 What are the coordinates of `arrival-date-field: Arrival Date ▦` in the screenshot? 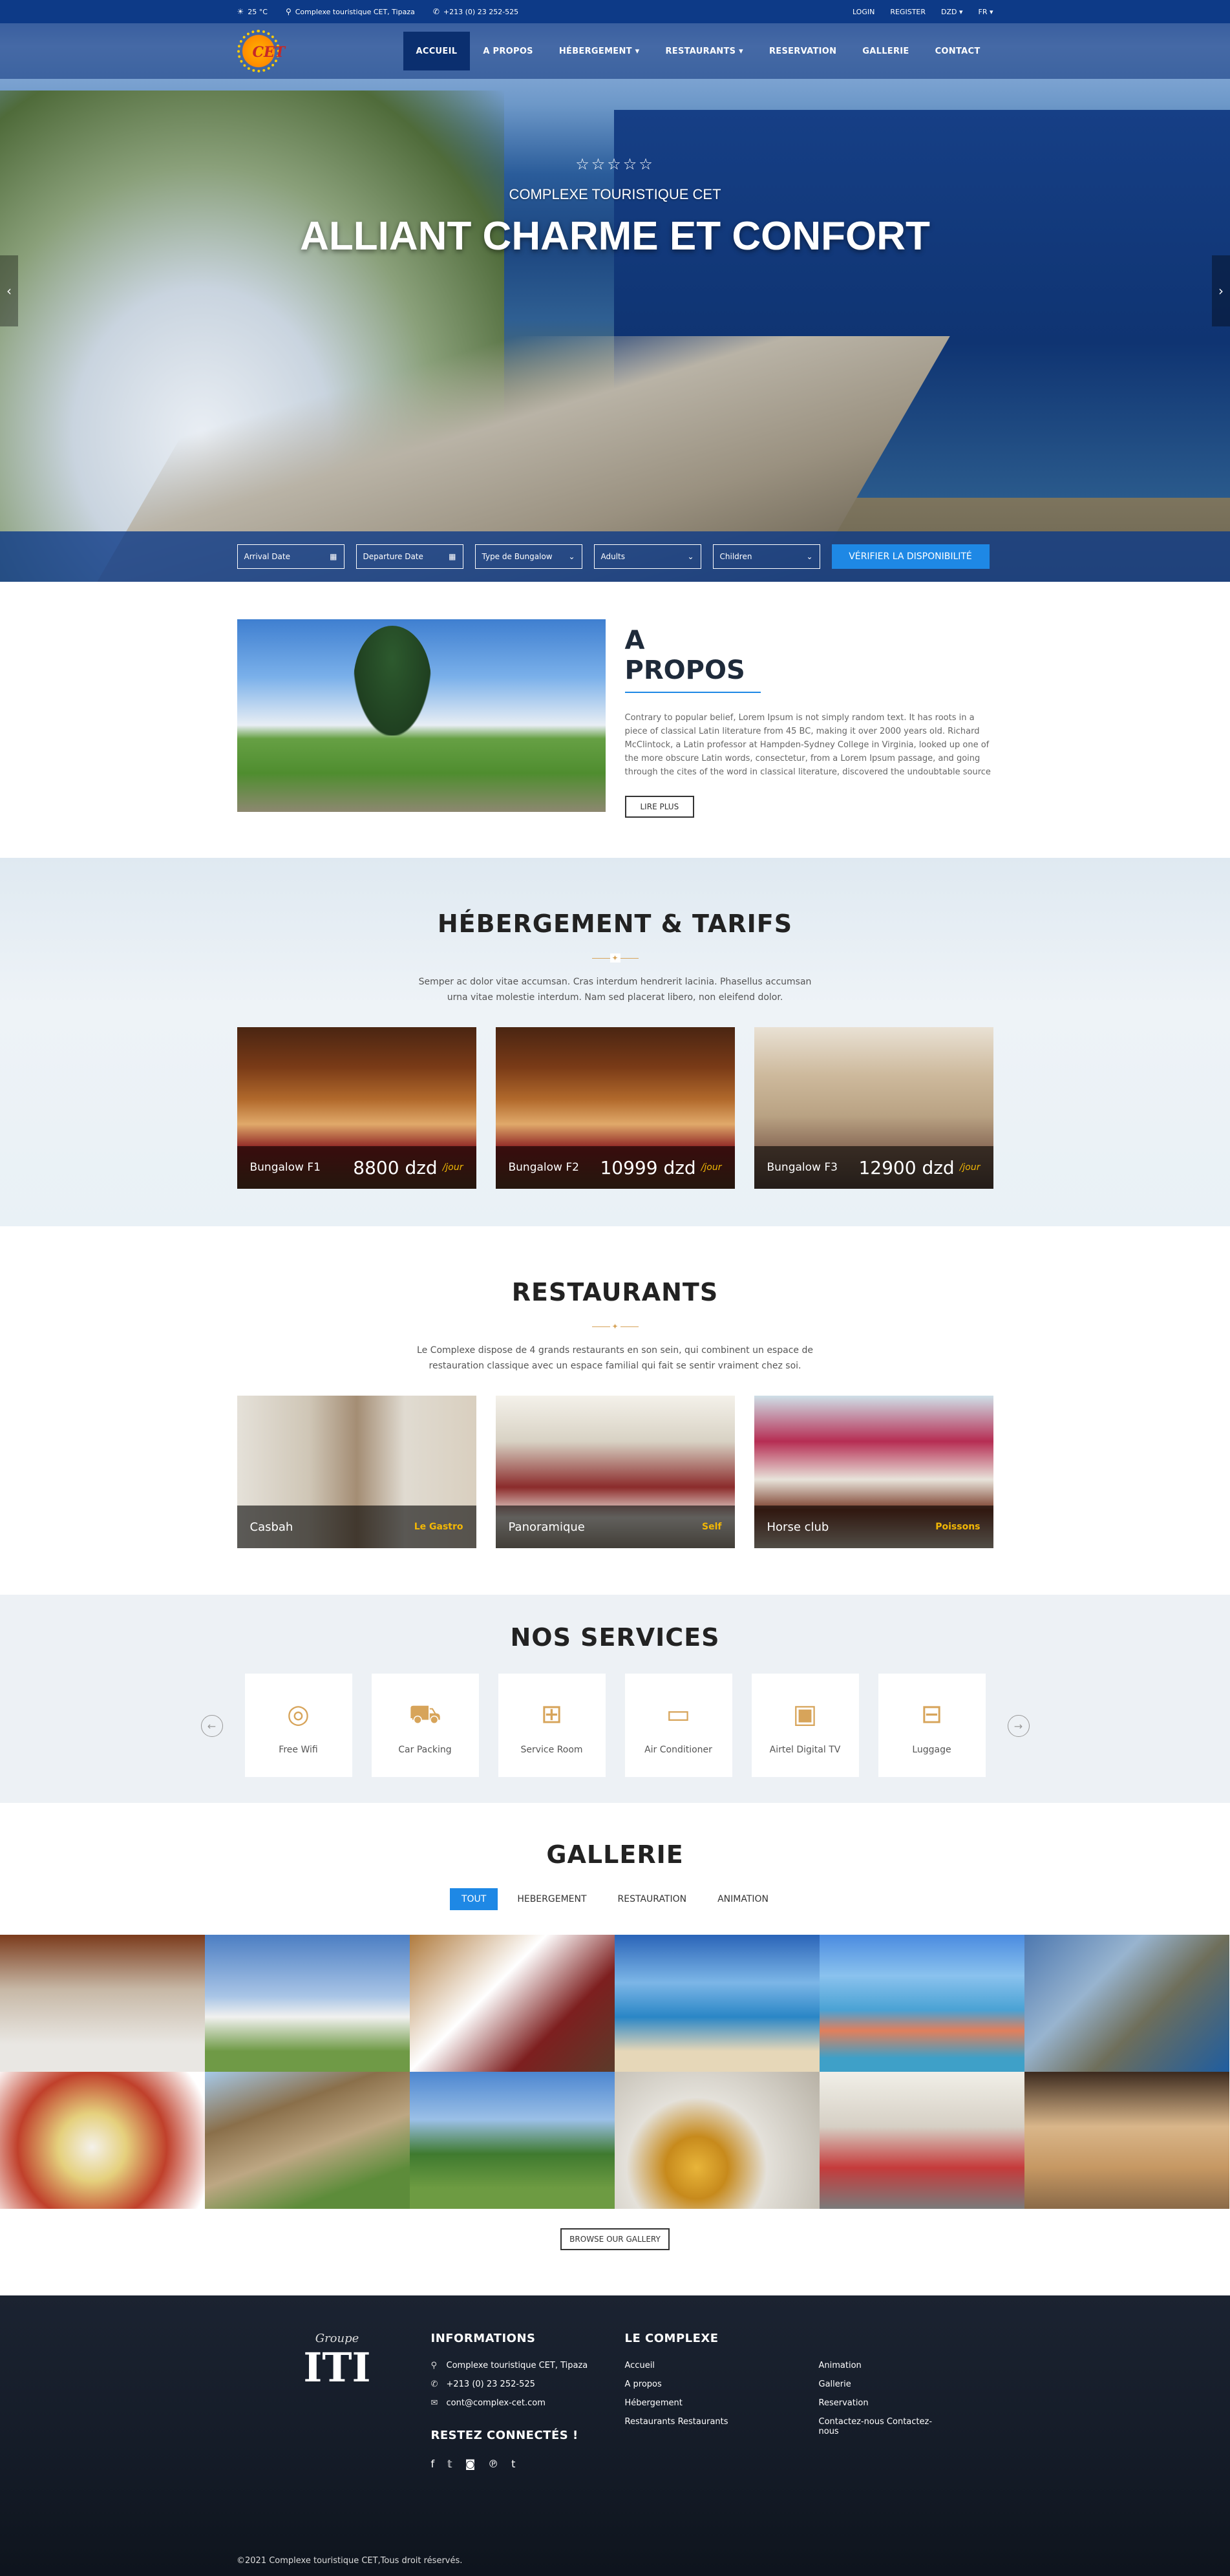 It's located at (291, 556).